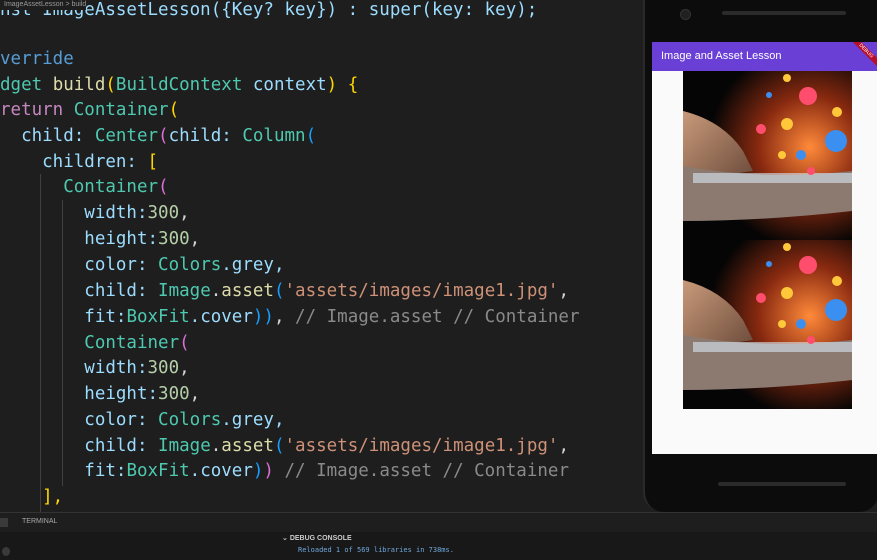  What do you see at coordinates (26, 85) in the screenshot?
I see `code-token: dget` at bounding box center [26, 85].